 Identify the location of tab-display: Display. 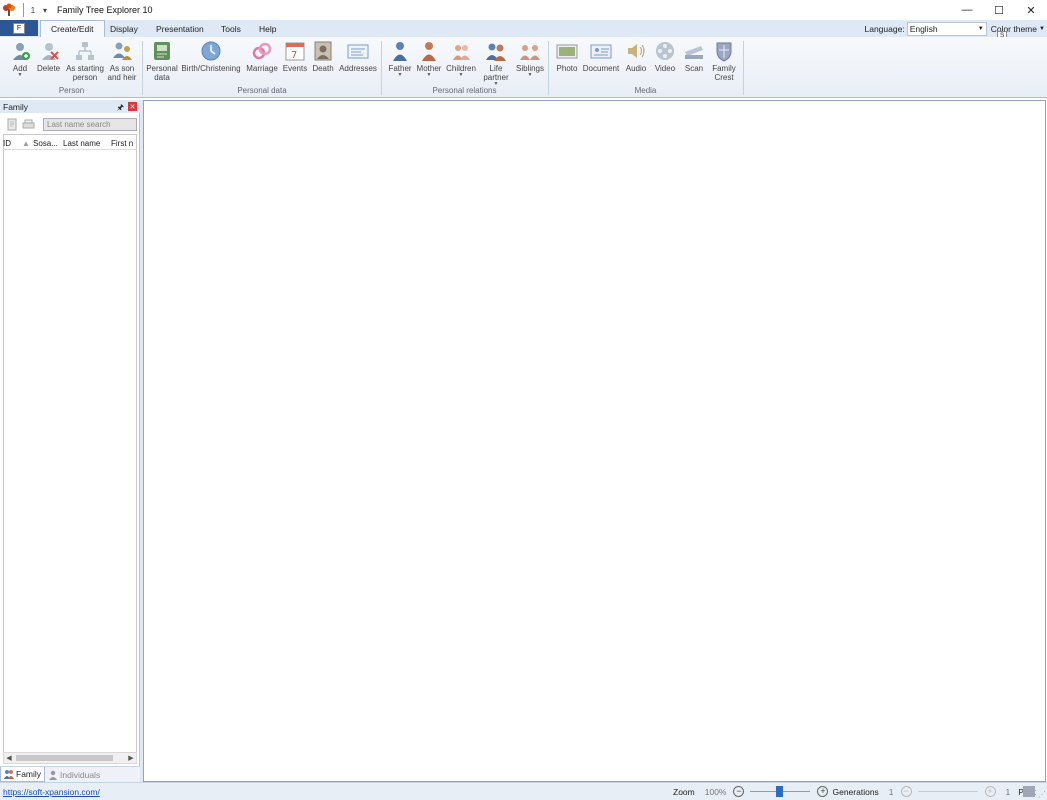
(124, 28).